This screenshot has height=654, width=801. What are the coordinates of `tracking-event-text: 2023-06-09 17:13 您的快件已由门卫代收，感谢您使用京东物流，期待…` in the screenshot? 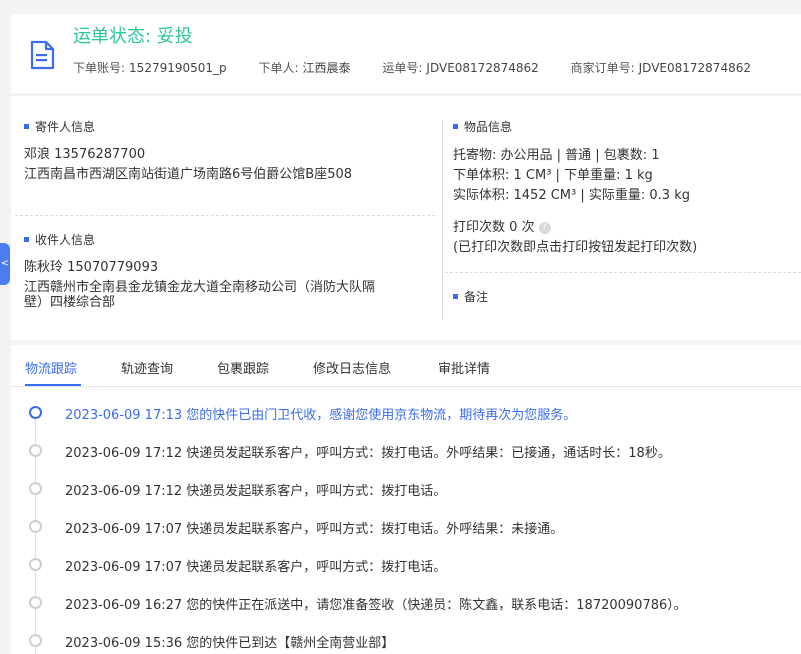 It's located at (321, 415).